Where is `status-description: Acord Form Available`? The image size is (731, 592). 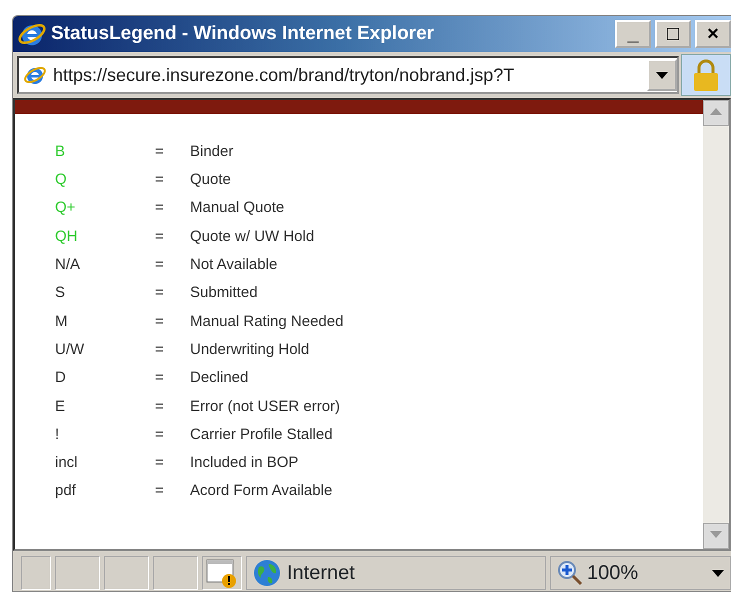 status-description: Acord Form Available is located at coordinates (261, 491).